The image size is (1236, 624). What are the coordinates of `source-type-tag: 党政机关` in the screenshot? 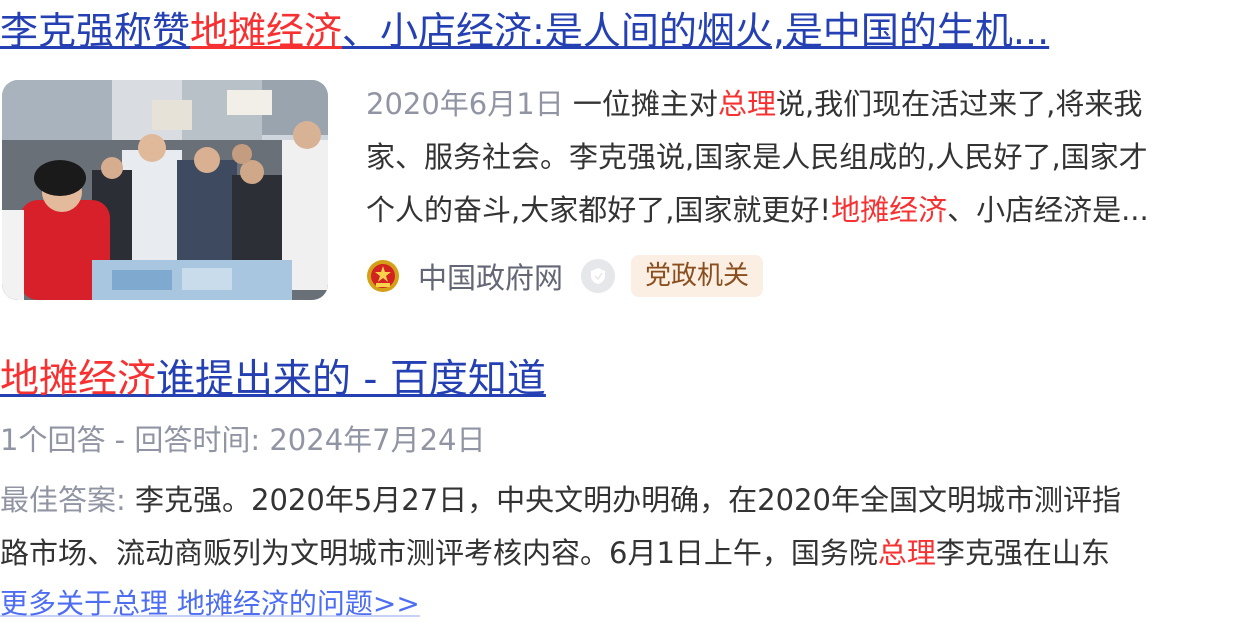 It's located at (697, 276).